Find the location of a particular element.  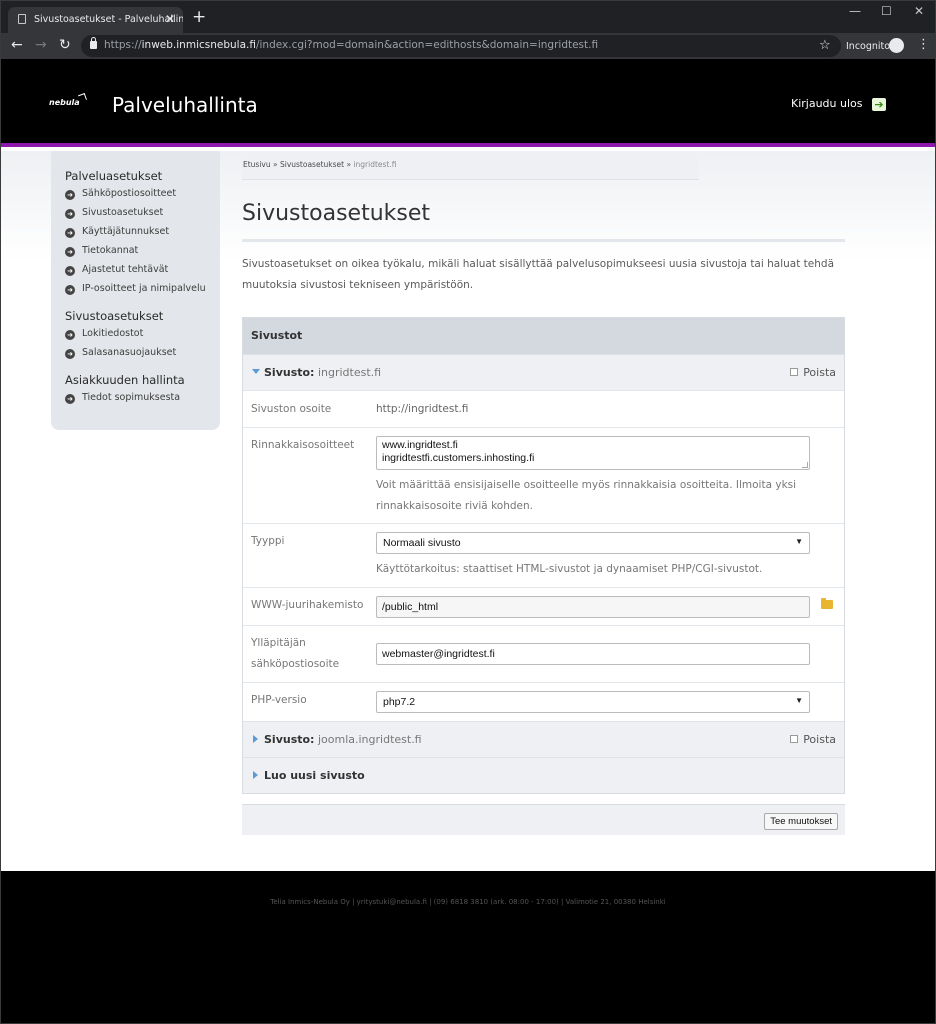

admin-email-input: webmaster@ingridtest.fi is located at coordinates (593, 654).